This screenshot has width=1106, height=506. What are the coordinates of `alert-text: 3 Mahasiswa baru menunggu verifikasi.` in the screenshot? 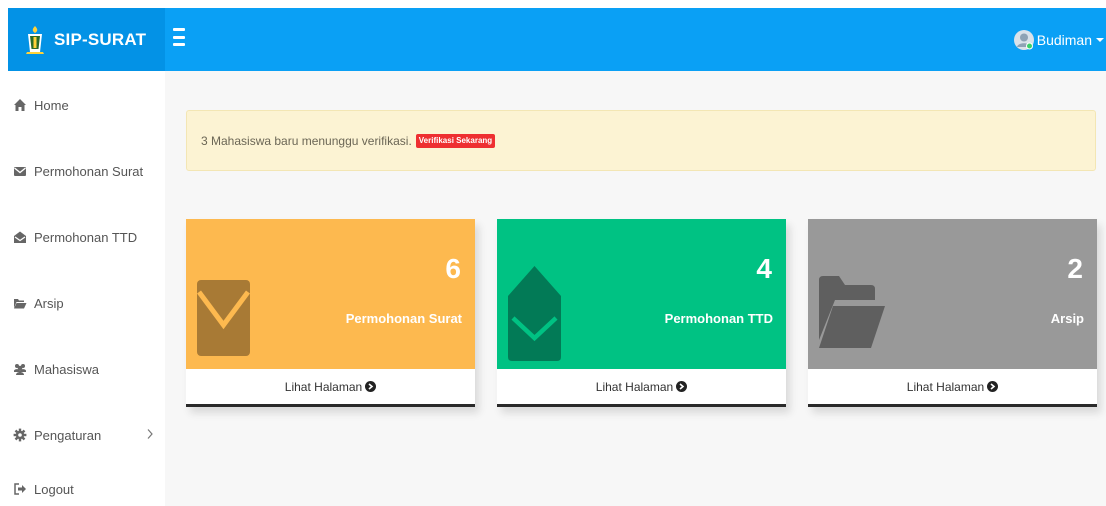 It's located at (306, 140).